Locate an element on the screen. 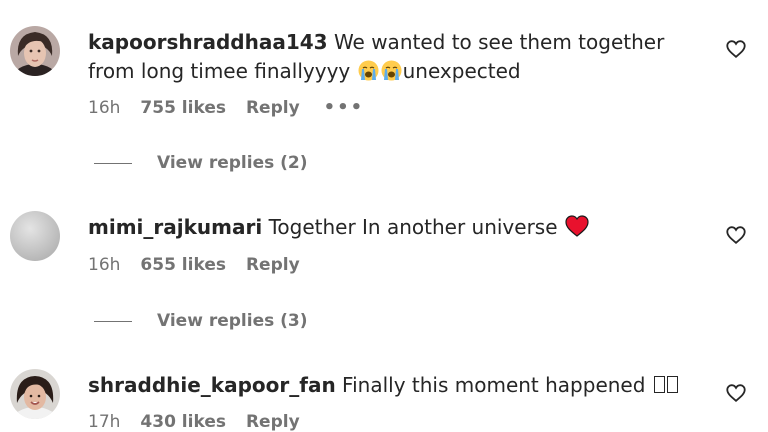 The image size is (768, 432). timestamp: 17h is located at coordinates (104, 422).